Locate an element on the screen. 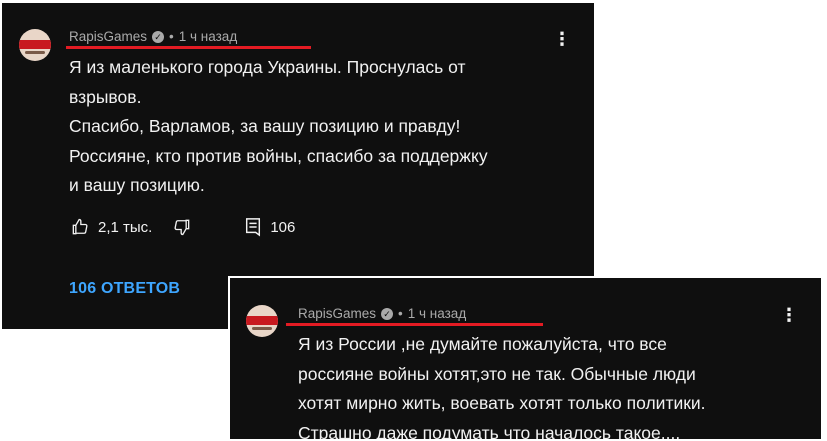  comment-line: и вашу позицию. is located at coordinates (137, 185).